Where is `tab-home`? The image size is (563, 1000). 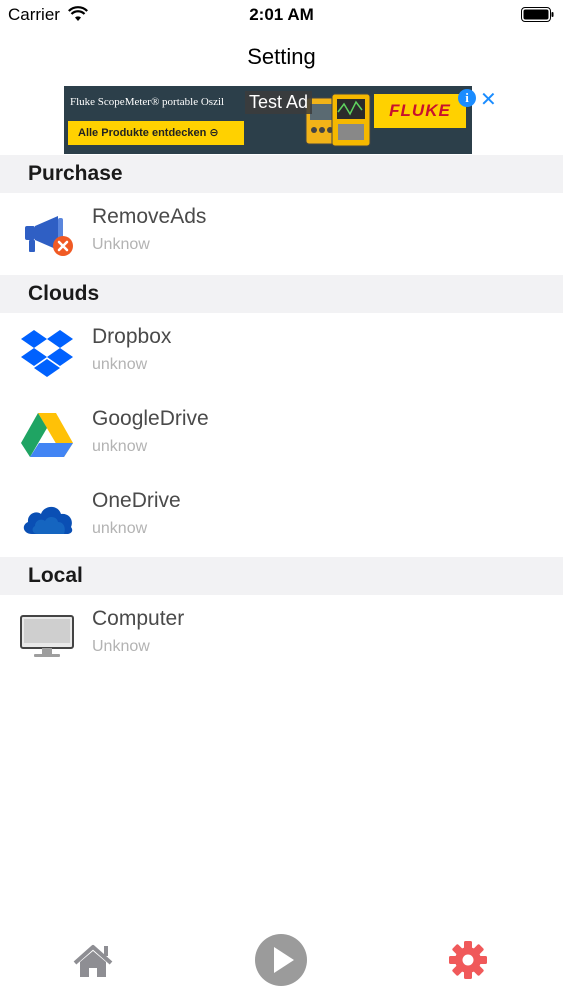 tab-home is located at coordinates (93, 960).